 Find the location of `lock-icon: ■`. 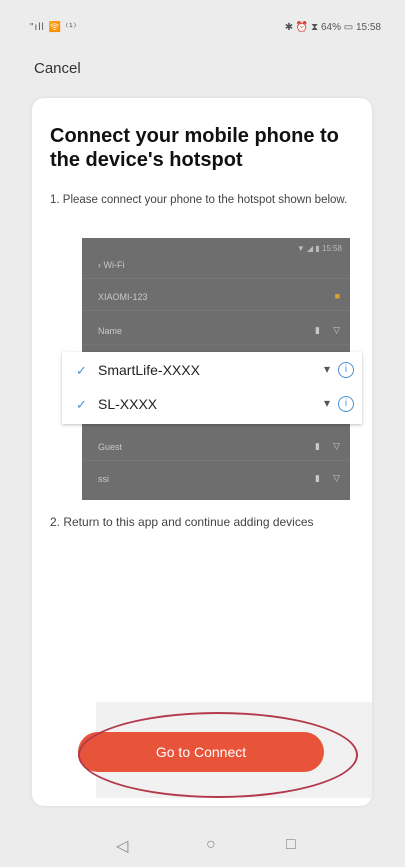

lock-icon: ■ is located at coordinates (337, 296).